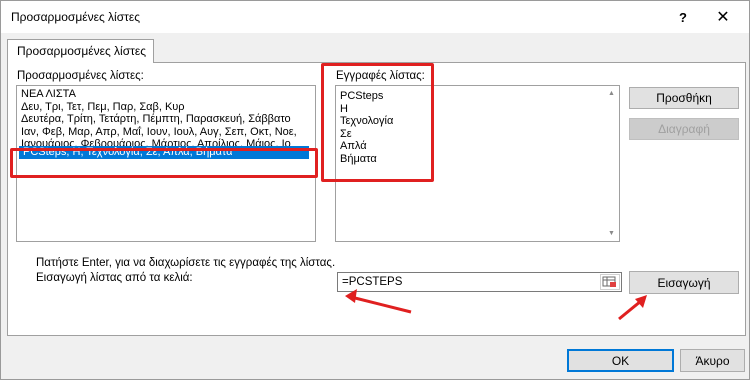 Image resolution: width=750 pixels, height=381 pixels. Describe the element at coordinates (367, 121) in the screenshot. I see `list-entry: Τεχνολογία` at that location.